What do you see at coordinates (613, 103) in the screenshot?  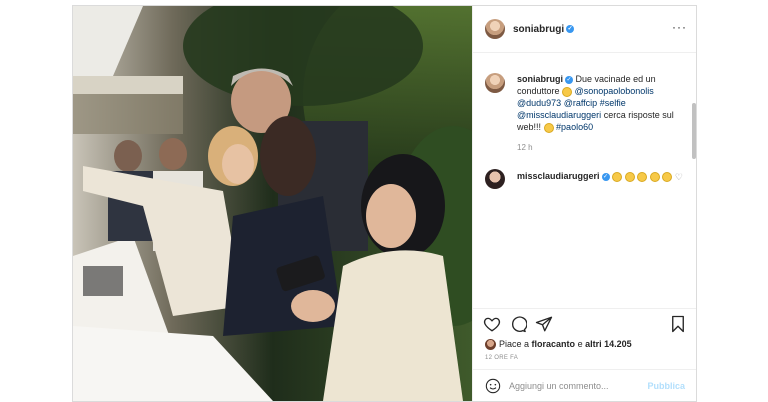 I see `hashtag-link: #selfie` at bounding box center [613, 103].